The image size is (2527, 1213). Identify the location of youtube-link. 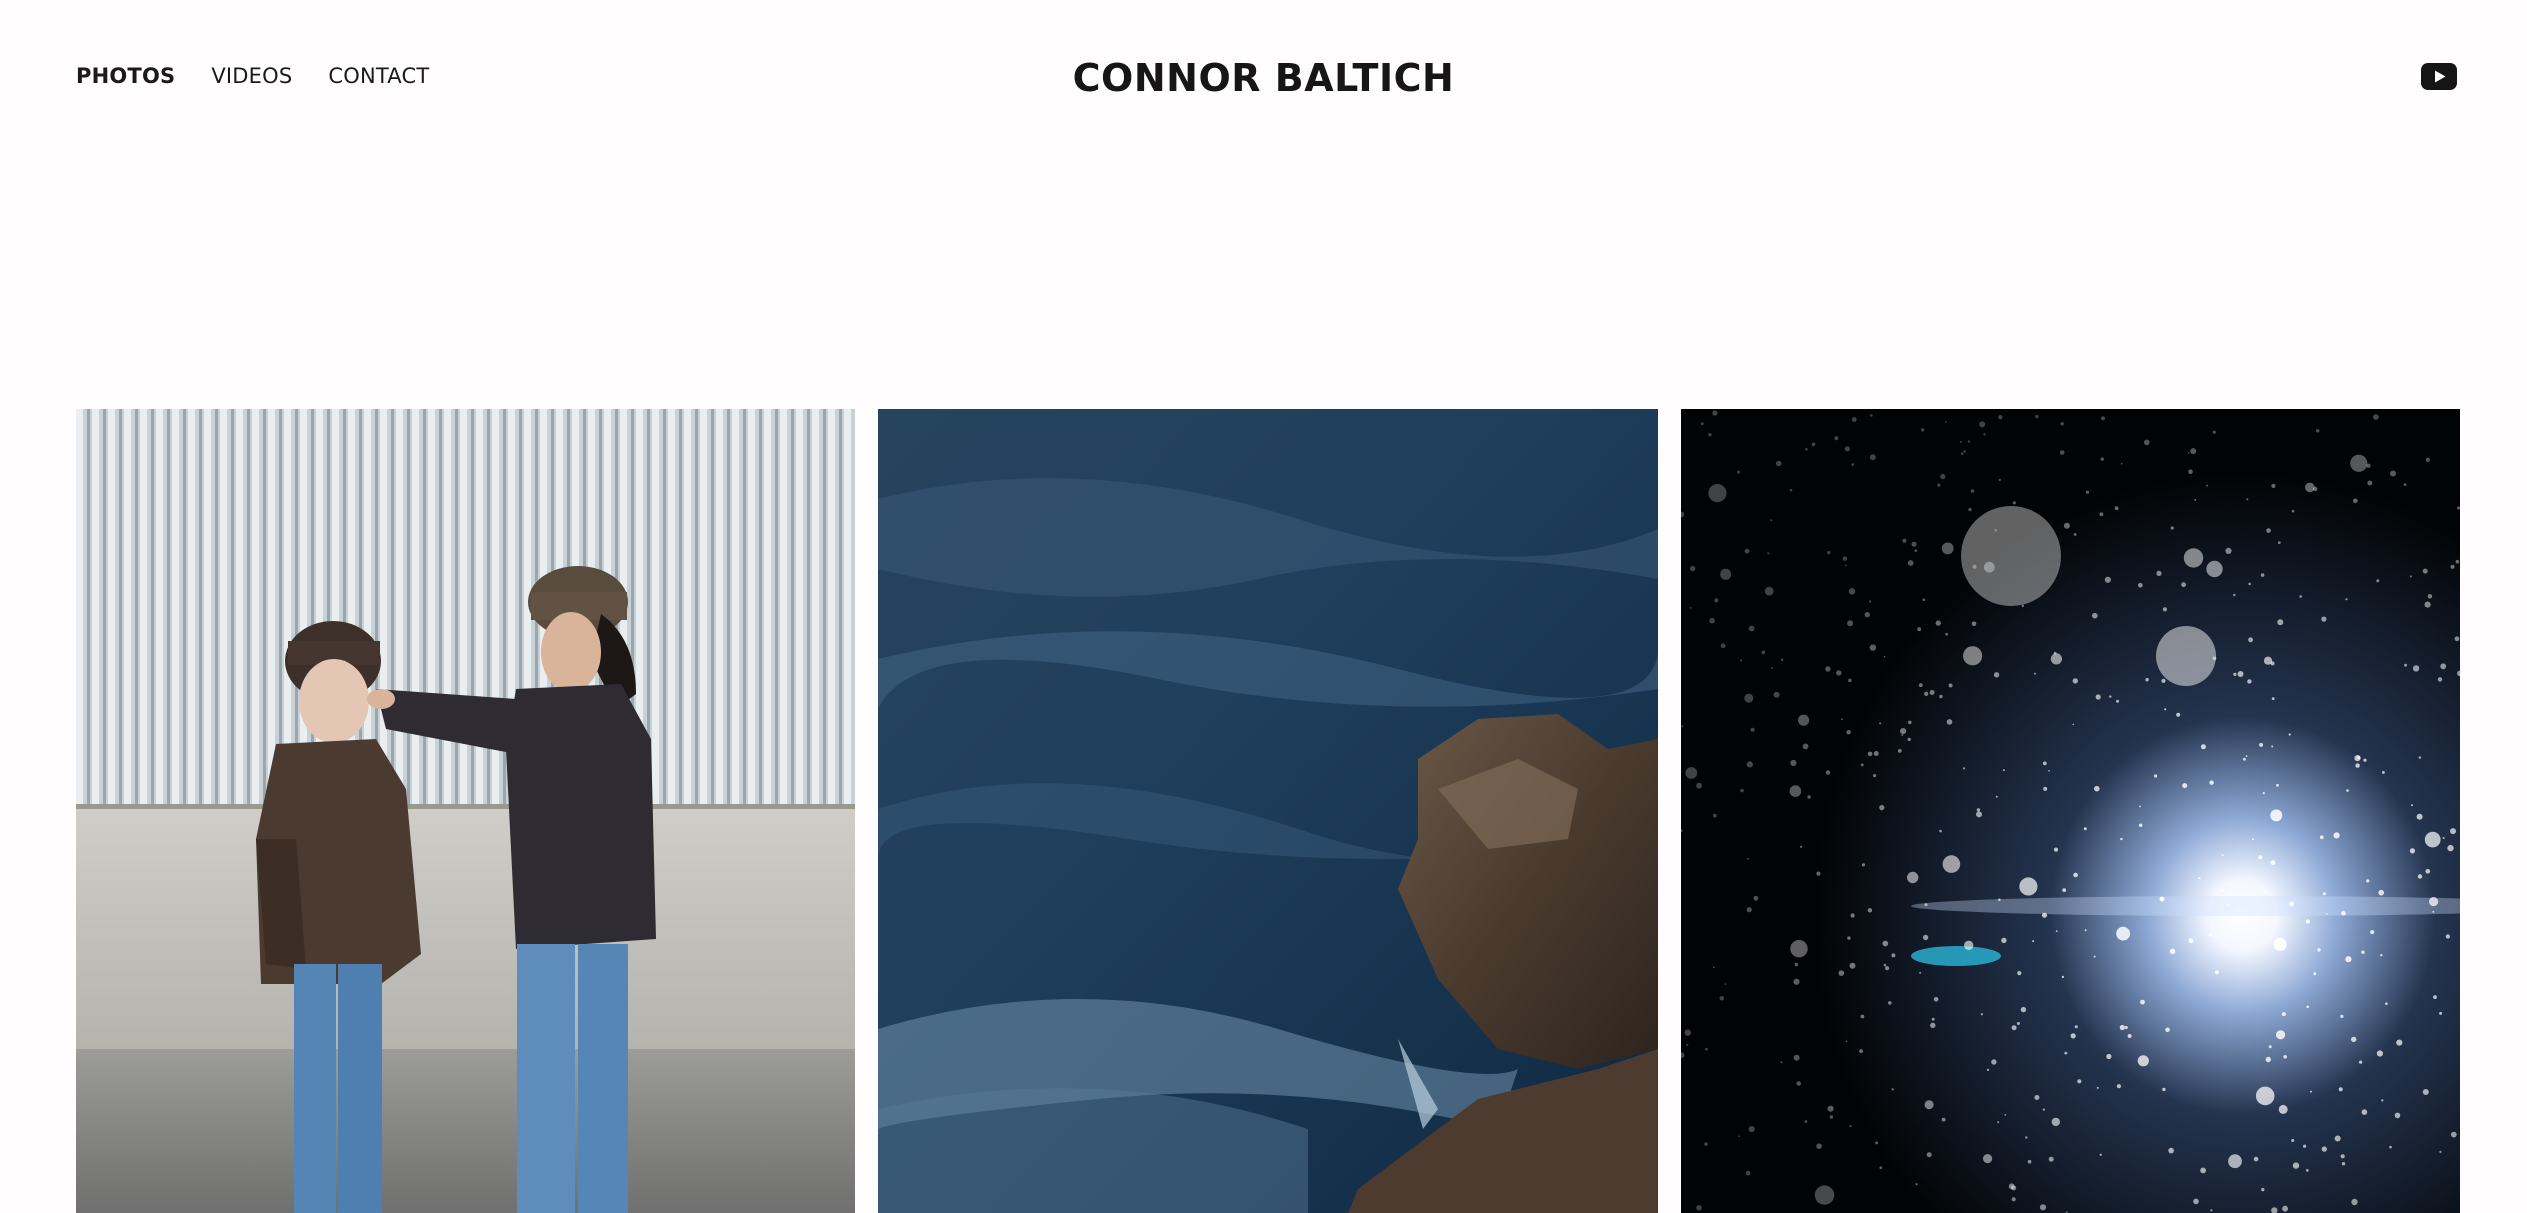
(2439, 76).